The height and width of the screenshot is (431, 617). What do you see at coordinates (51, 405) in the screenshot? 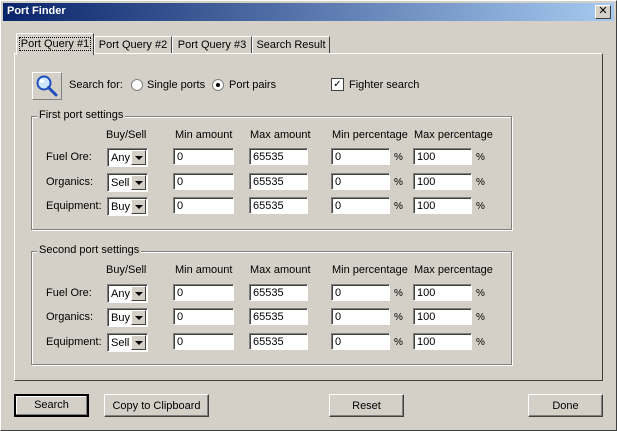
I see `search-button: Search` at bounding box center [51, 405].